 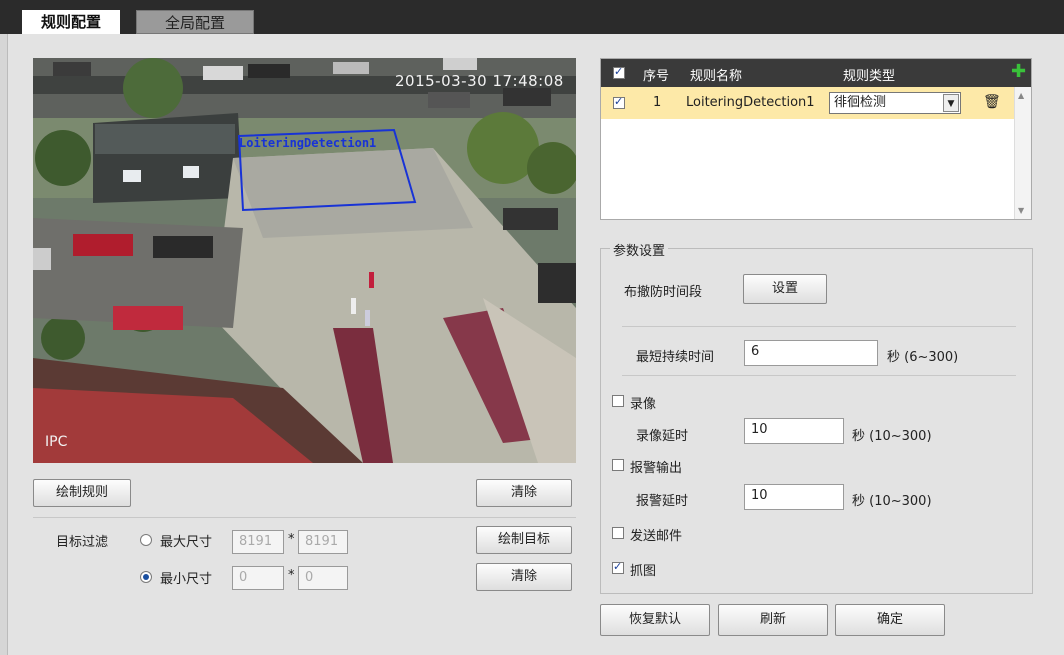 I want to click on plus-icon: ✚, so click(x=1018, y=72).